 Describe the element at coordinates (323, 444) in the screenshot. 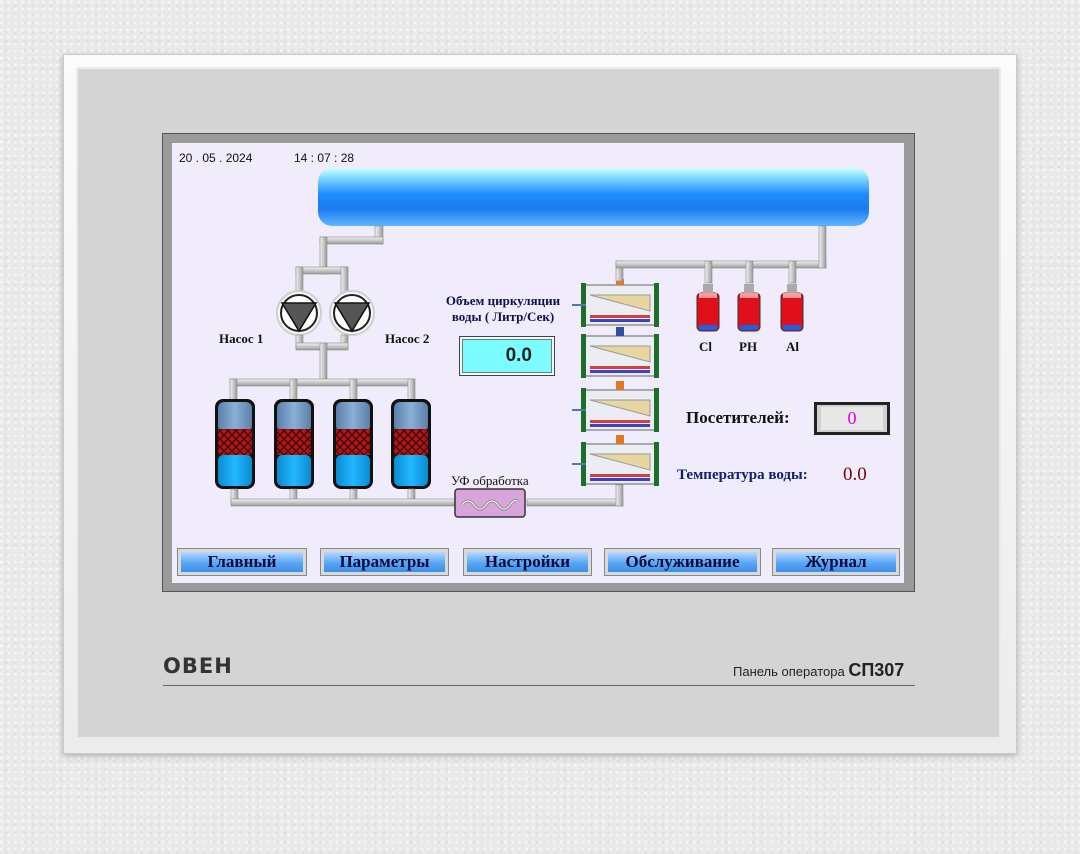

I see `filters` at that location.